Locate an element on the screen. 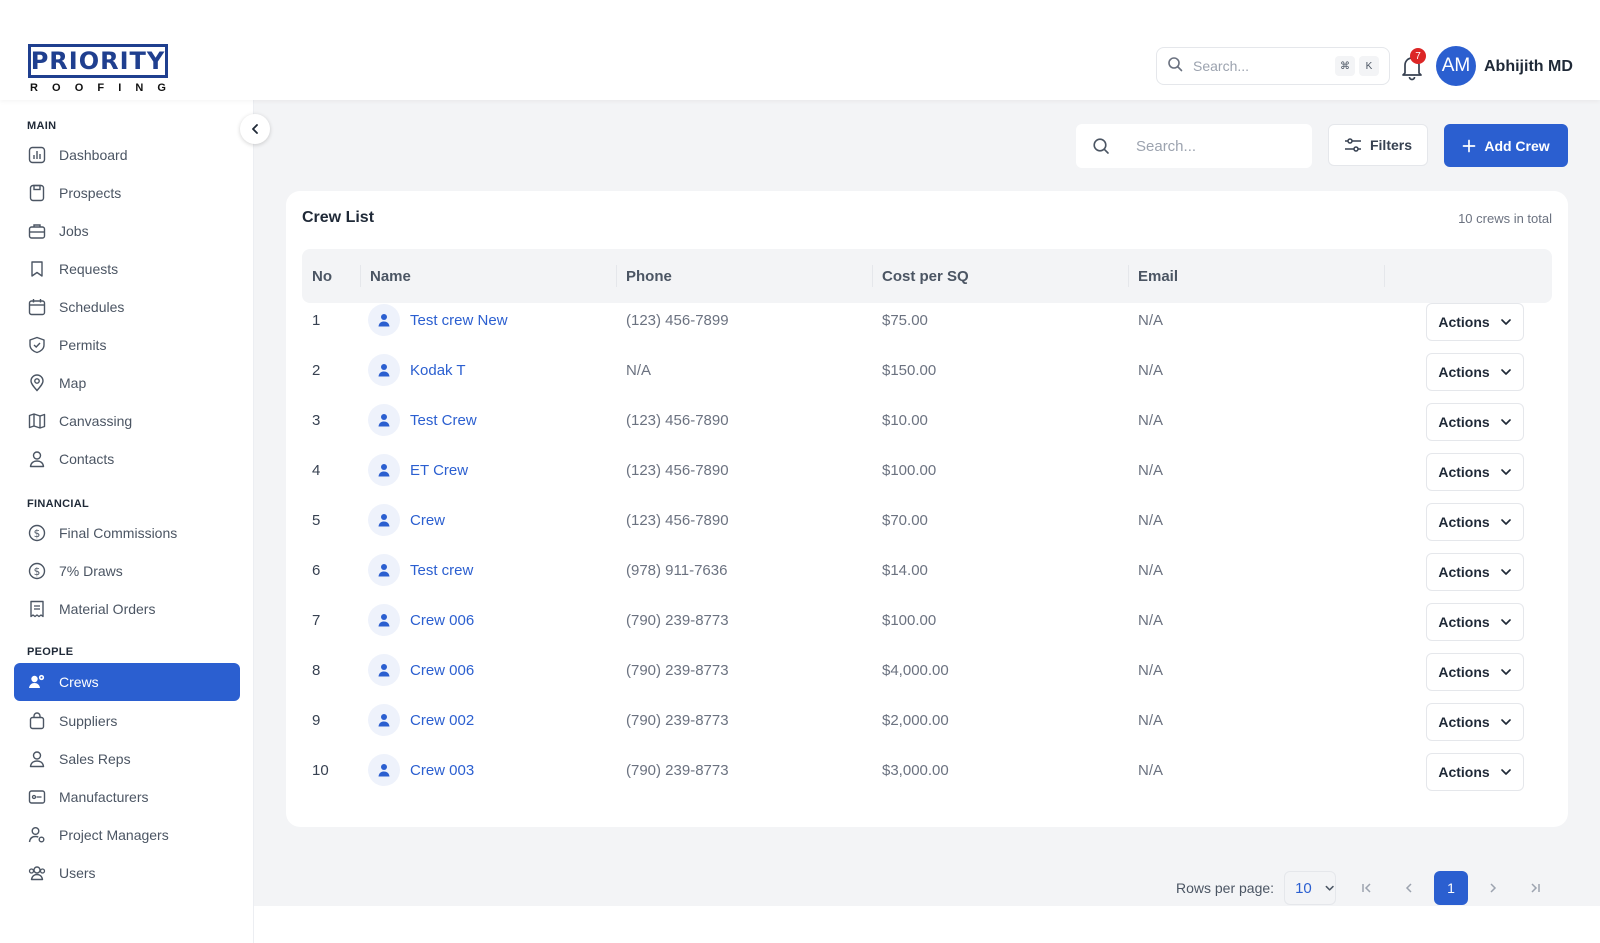 Image resolution: width=1600 pixels, height=943 pixels. crew-name-link: Test crew New is located at coordinates (459, 320).